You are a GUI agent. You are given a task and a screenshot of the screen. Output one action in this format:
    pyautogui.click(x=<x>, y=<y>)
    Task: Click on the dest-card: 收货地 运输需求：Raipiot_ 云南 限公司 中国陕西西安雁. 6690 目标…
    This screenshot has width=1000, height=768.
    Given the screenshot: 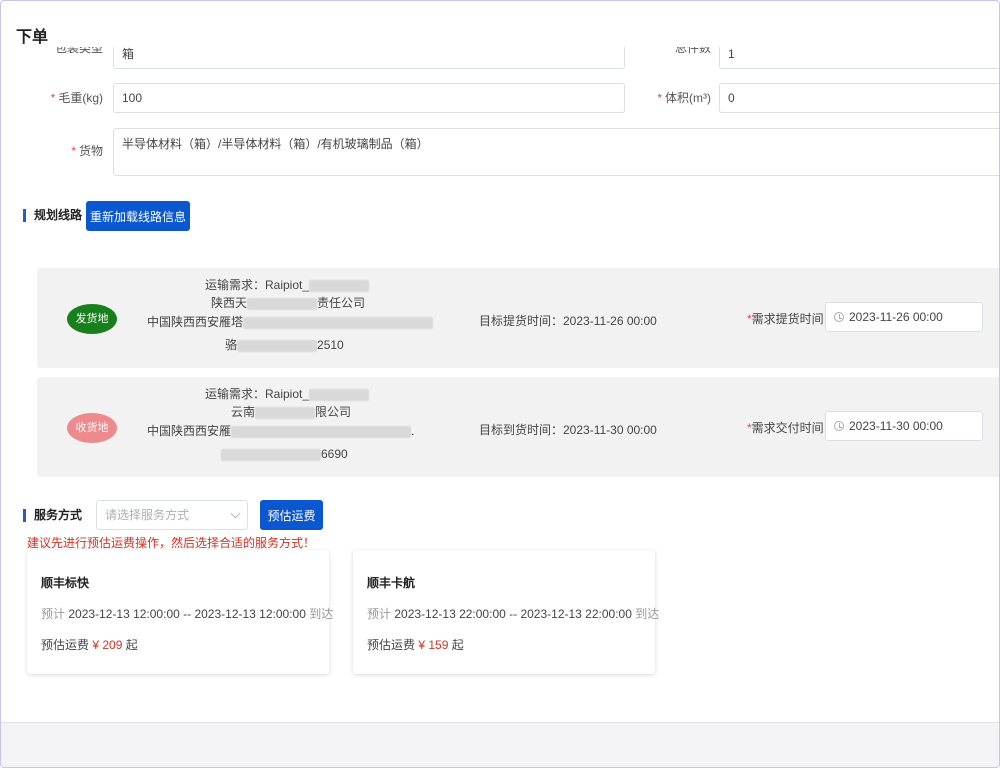 What is the action you would take?
    pyautogui.click(x=518, y=427)
    